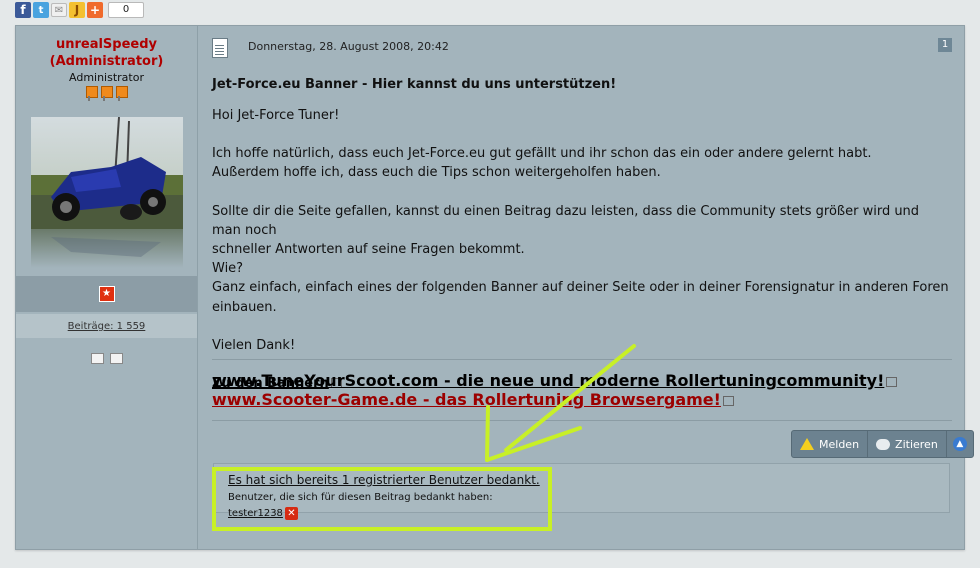  Describe the element at coordinates (77, 10) in the screenshot. I see `bookmark-icon: J` at that location.